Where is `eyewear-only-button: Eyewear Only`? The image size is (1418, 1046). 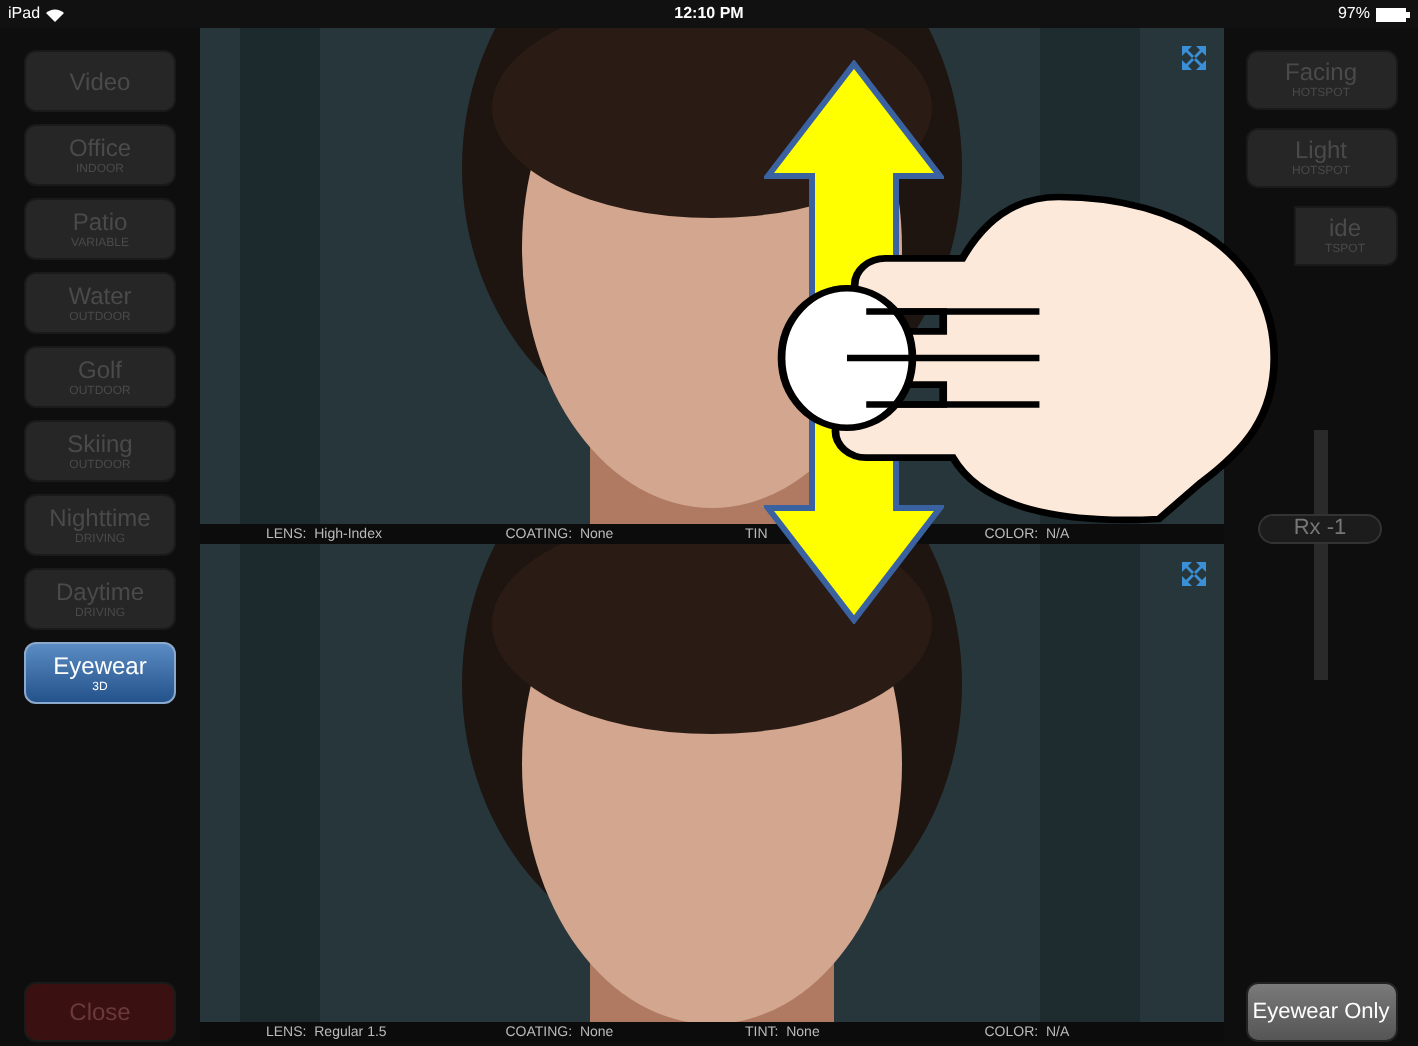 eyewear-only-button: Eyewear Only is located at coordinates (1321, 1012).